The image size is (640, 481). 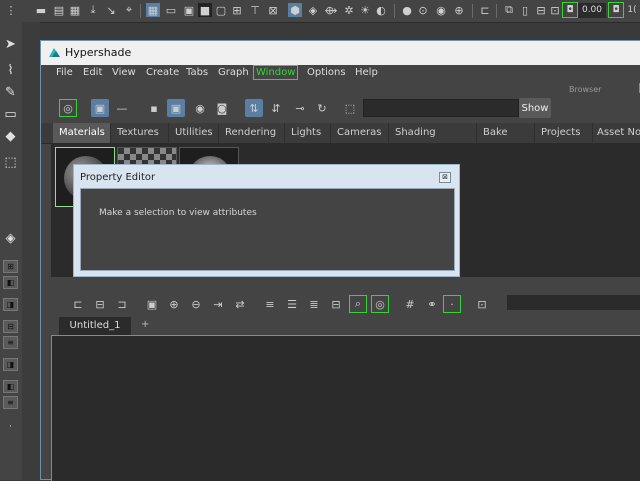 What do you see at coordinates (237, 10) in the screenshot?
I see `live-surface-icon: ⊞` at bounding box center [237, 10].